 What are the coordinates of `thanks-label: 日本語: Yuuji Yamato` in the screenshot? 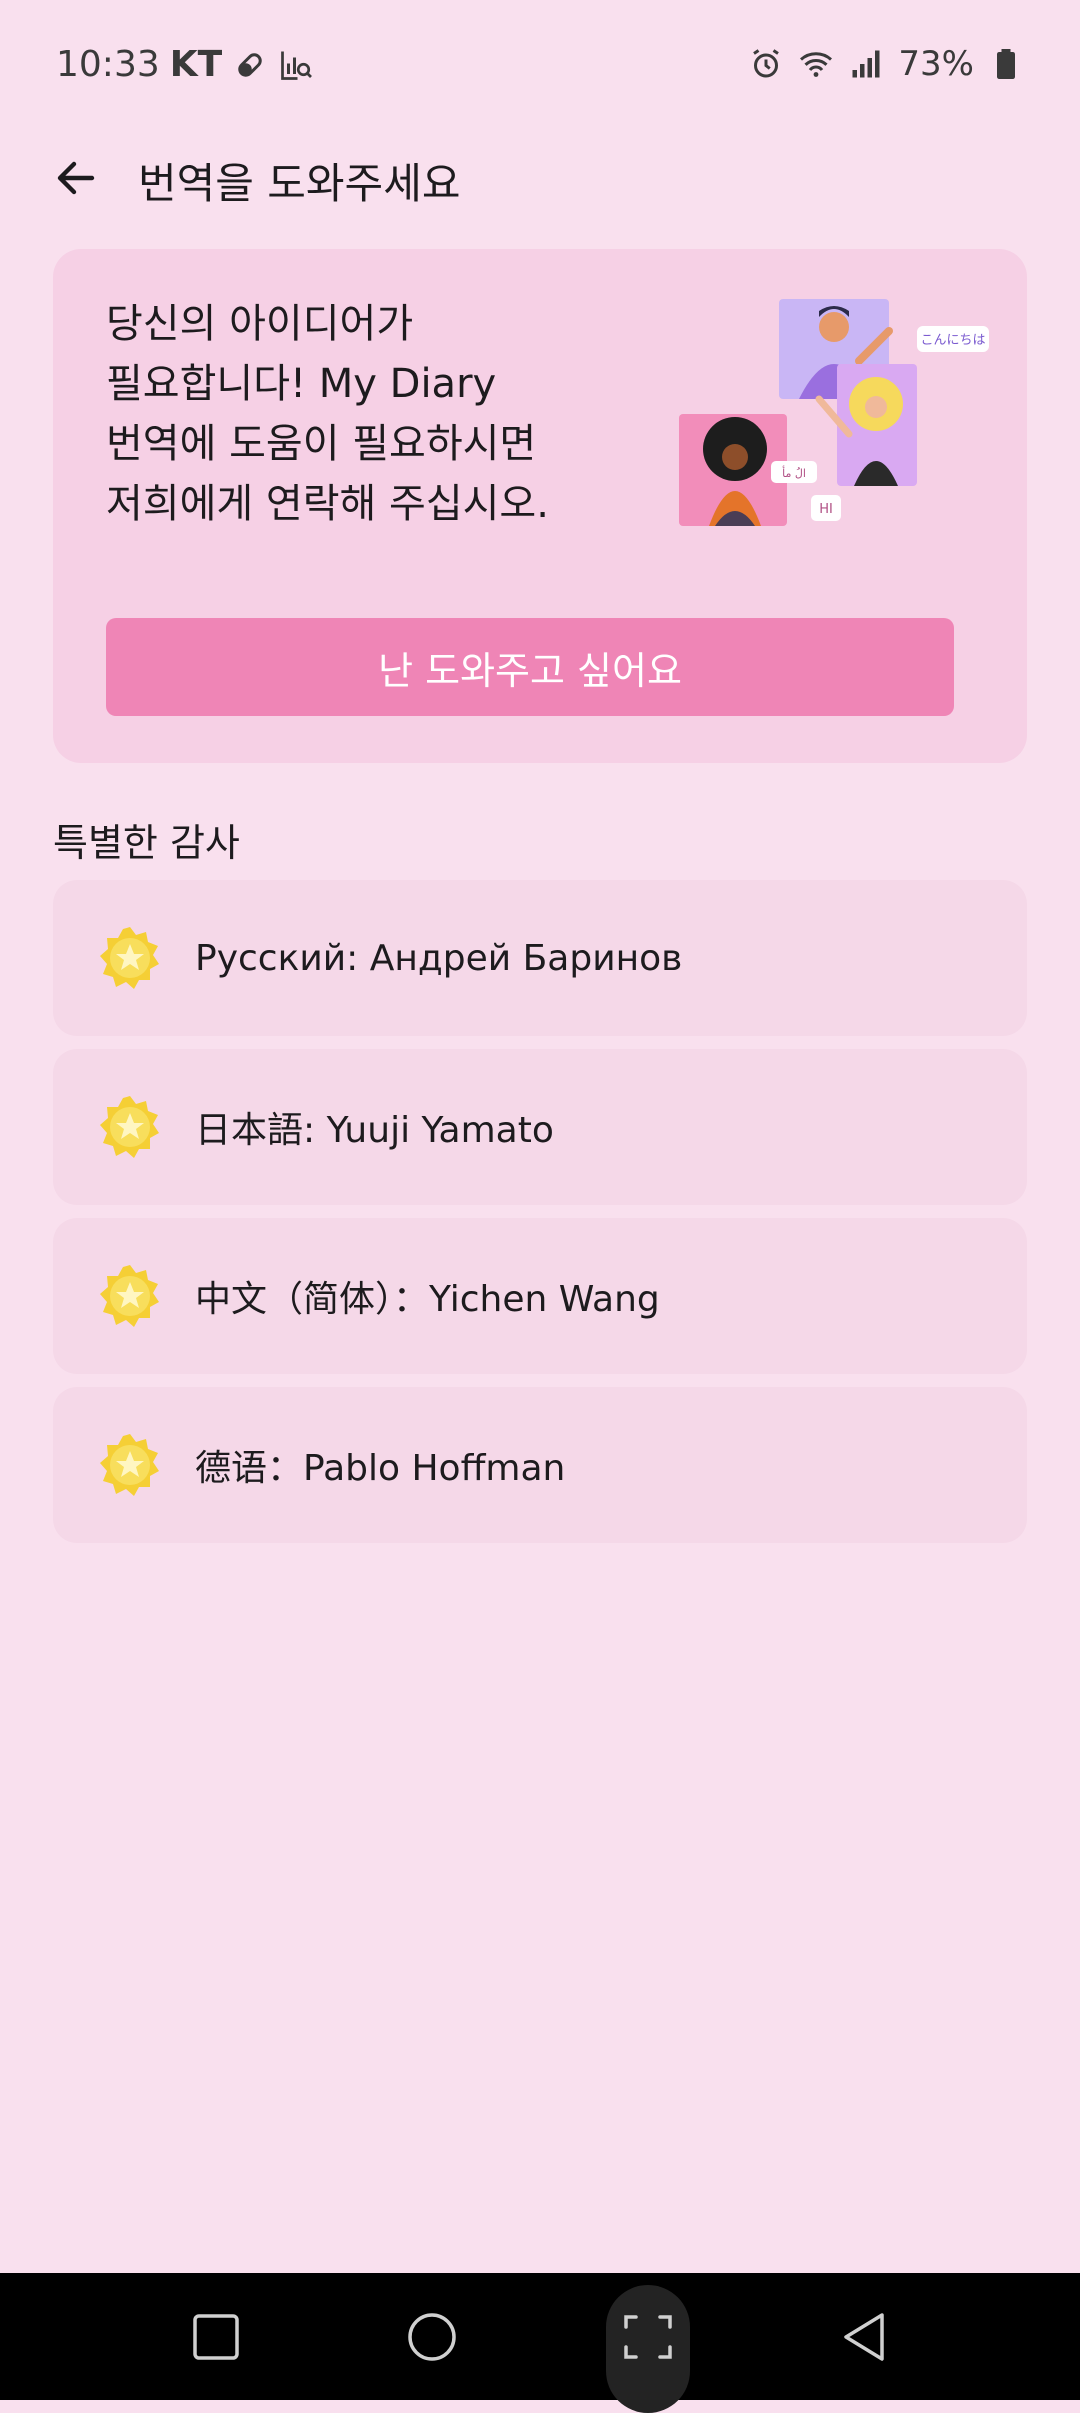 It's located at (374, 1130).